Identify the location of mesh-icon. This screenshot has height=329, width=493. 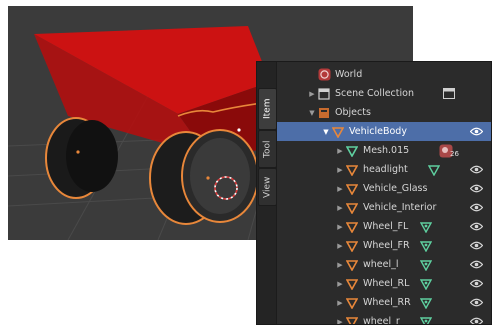
(352, 151).